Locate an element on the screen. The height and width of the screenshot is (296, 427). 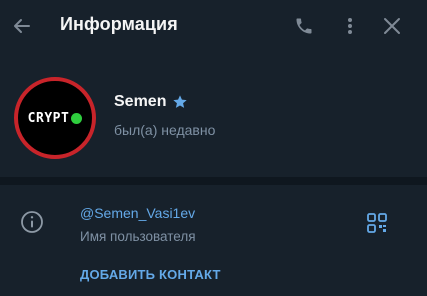
info-icon is located at coordinates (32, 222).